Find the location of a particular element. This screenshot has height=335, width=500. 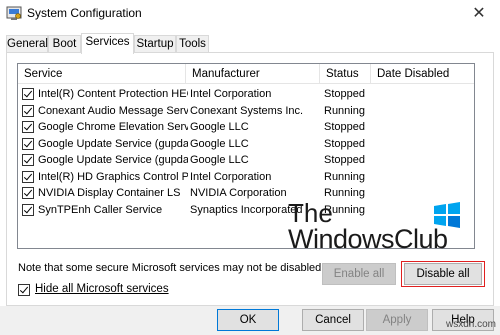

close-button: ✕ is located at coordinates (479, 13).